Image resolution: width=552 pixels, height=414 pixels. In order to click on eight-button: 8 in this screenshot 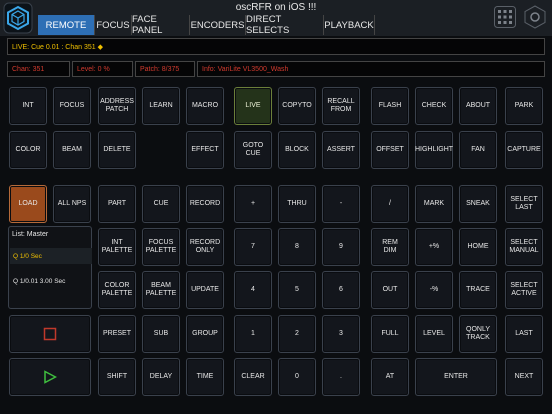, I will do `click(297, 247)`.